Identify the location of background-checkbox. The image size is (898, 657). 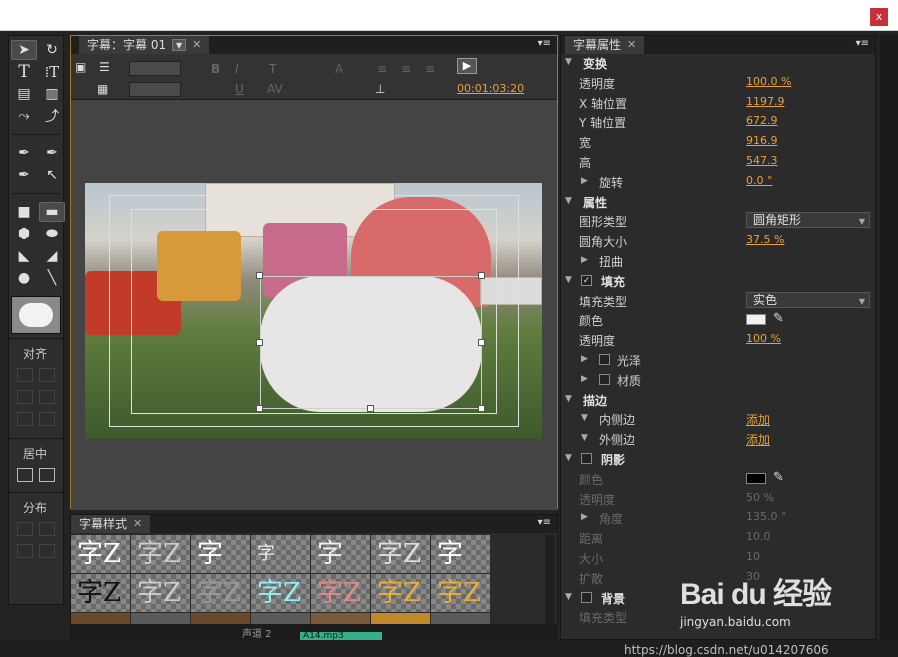
(586, 597).